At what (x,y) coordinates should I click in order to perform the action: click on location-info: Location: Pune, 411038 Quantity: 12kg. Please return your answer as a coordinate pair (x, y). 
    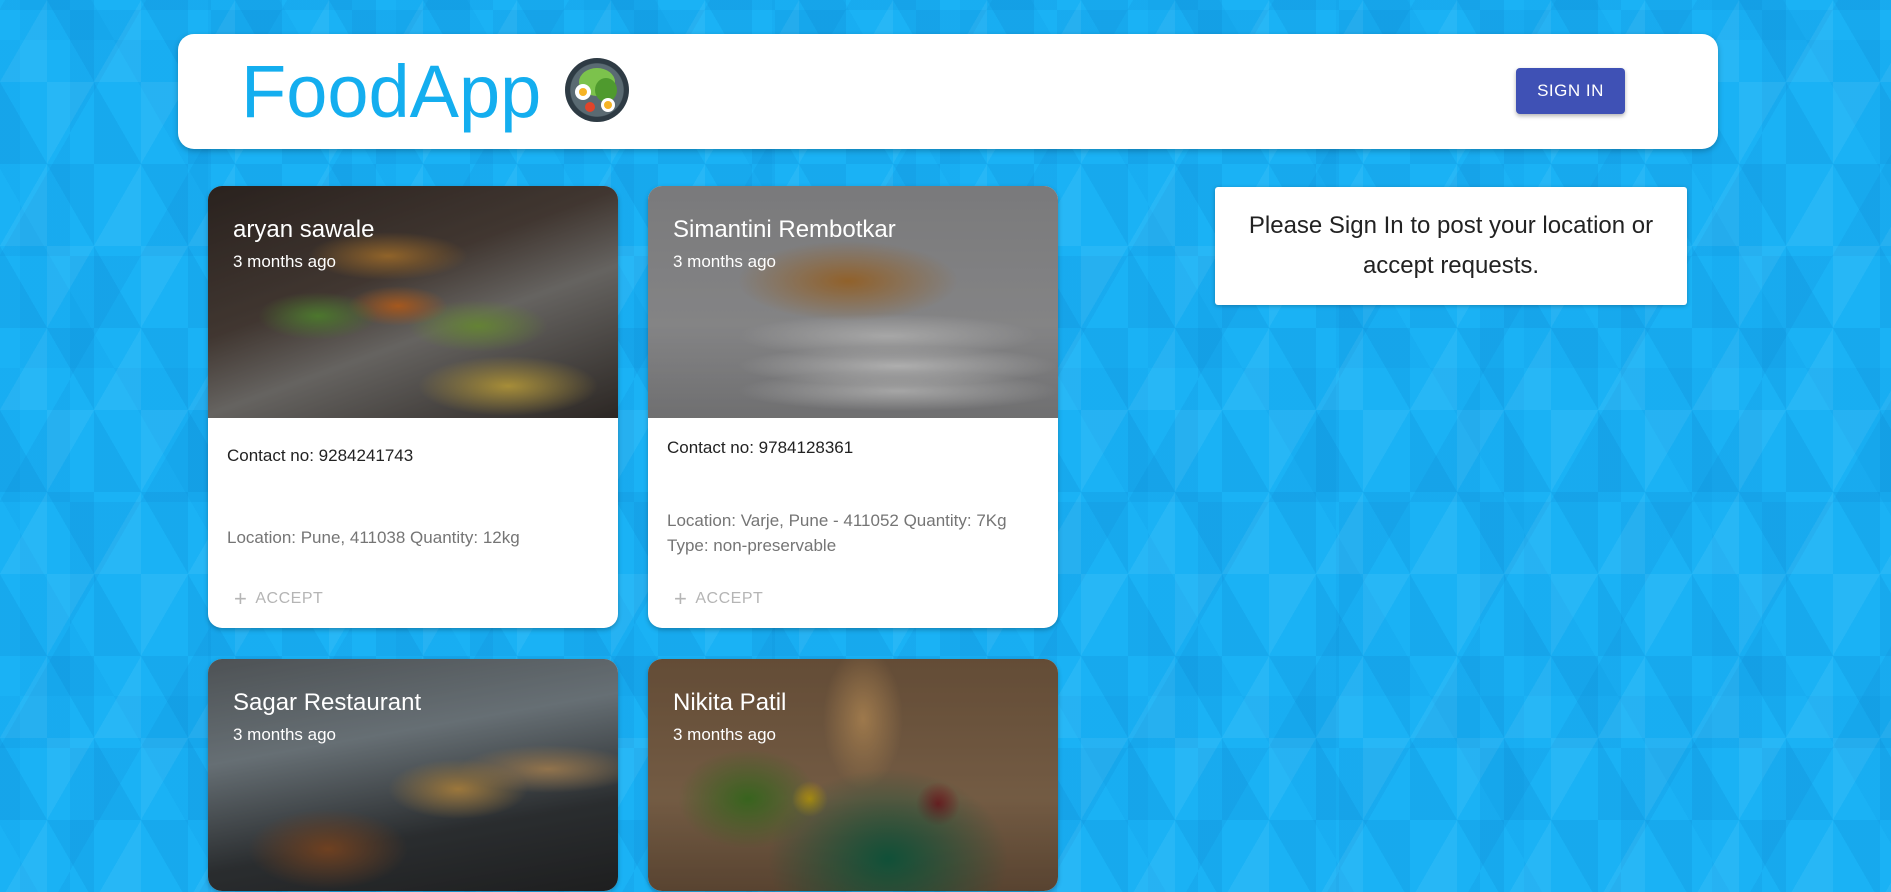
    Looking at the image, I should click on (373, 537).